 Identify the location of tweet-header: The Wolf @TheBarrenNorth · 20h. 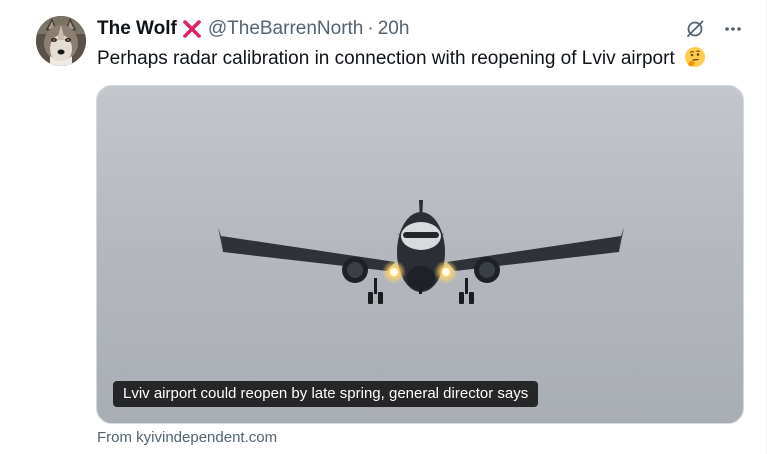
(253, 29).